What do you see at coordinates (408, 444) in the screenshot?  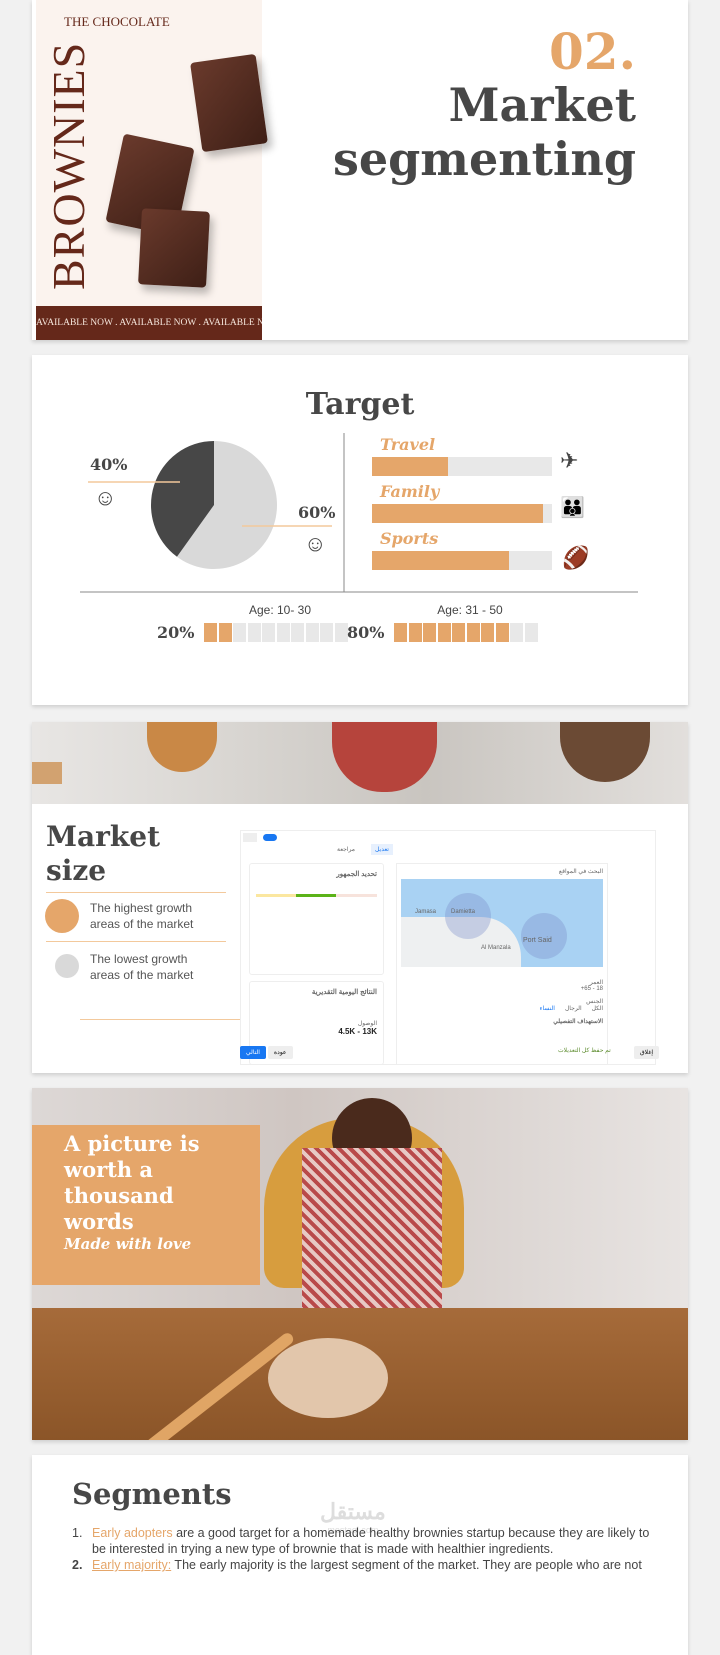 I see `interest-label: Travel` at bounding box center [408, 444].